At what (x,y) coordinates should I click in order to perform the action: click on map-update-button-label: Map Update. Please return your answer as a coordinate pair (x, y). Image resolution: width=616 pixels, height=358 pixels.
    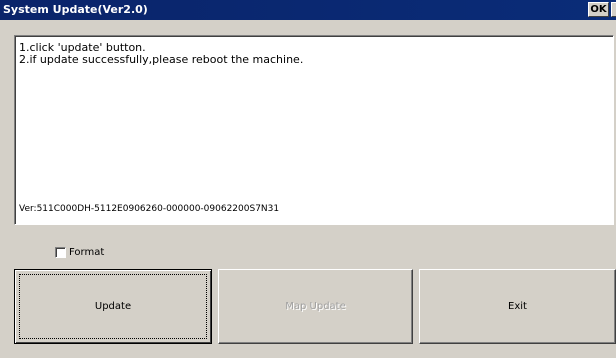
    Looking at the image, I should click on (315, 306).